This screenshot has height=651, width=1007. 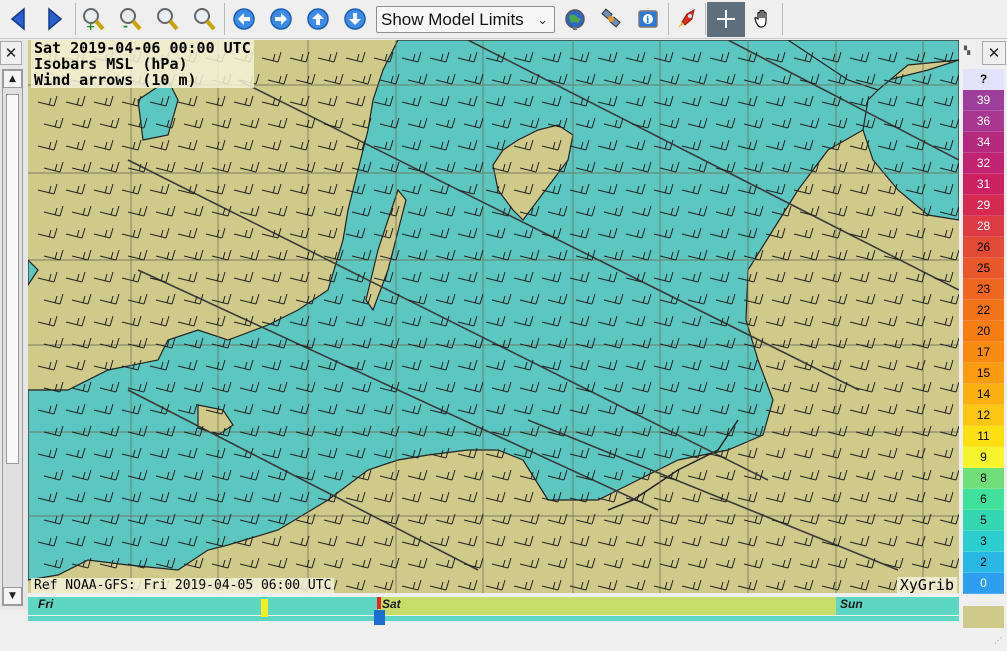 I want to click on timeline-now-marker, so click(x=264, y=608).